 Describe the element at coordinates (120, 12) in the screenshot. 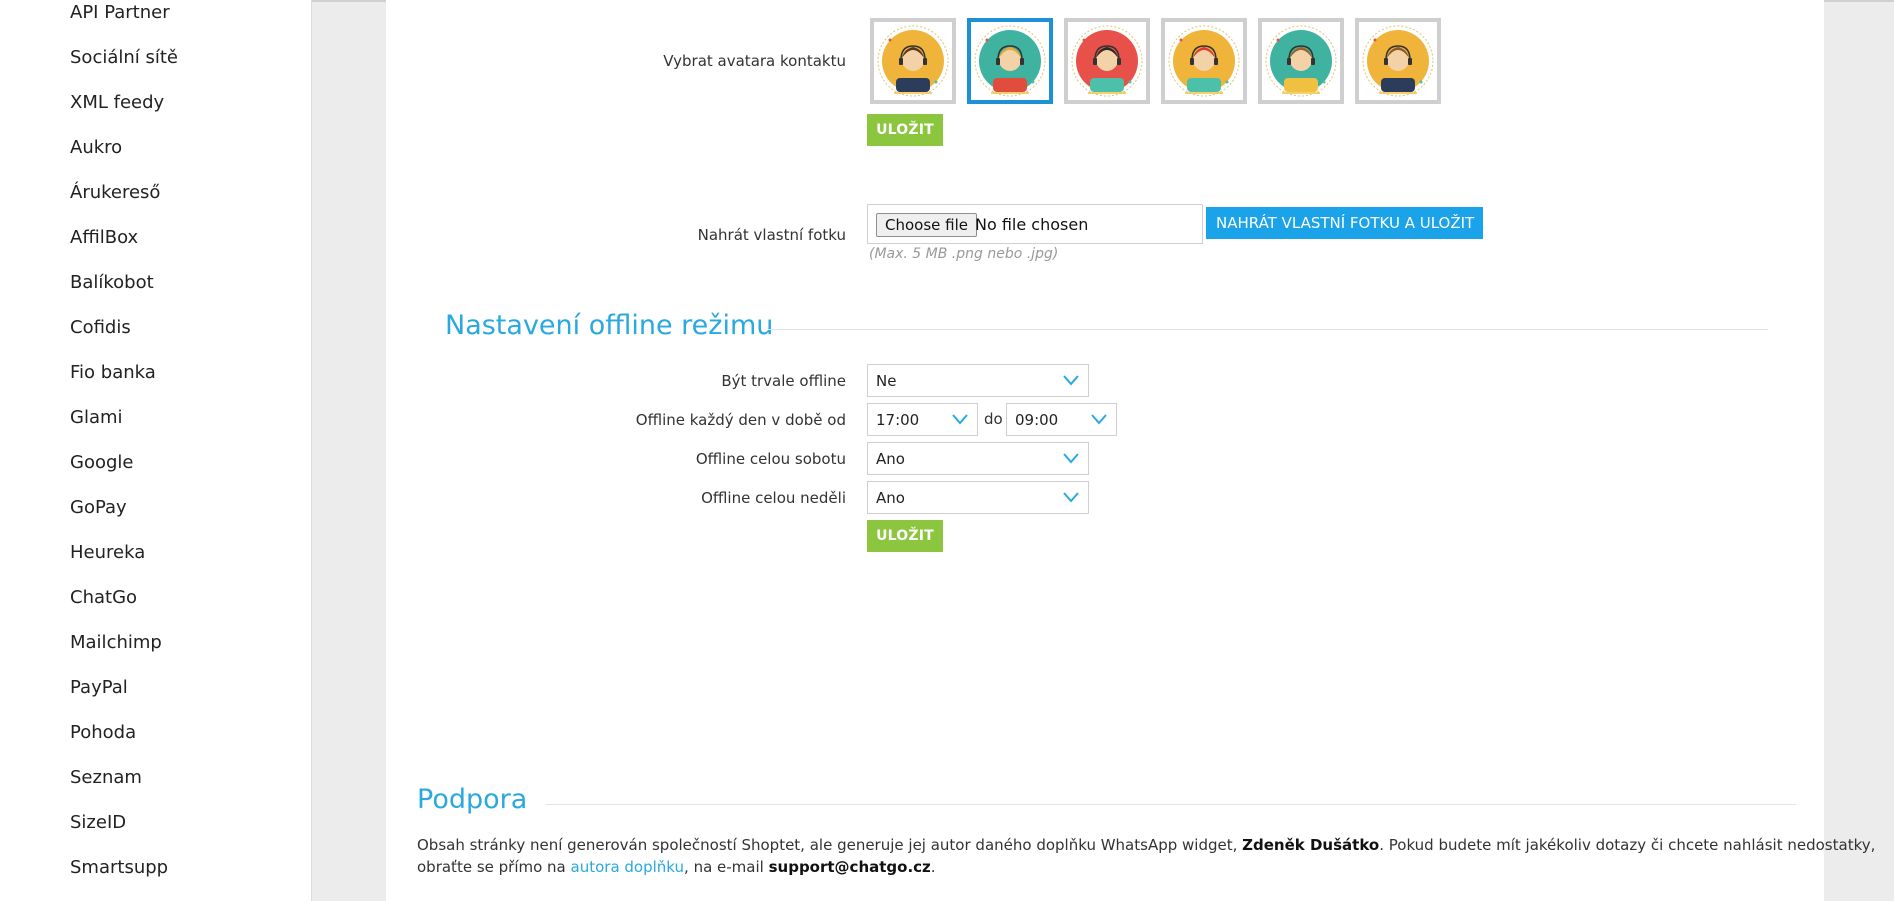

I see `sidebar-item-api-partner: API Partner` at that location.